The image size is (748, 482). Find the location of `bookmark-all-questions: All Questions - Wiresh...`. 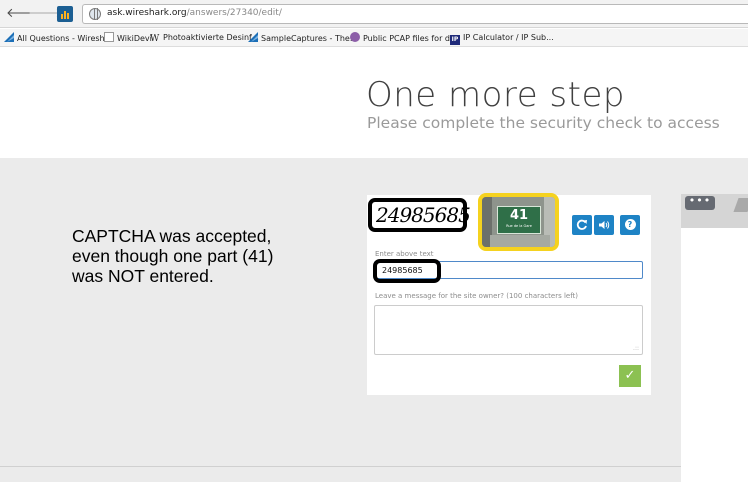

bookmark-all-questions: All Questions - Wiresh... is located at coordinates (58, 38).